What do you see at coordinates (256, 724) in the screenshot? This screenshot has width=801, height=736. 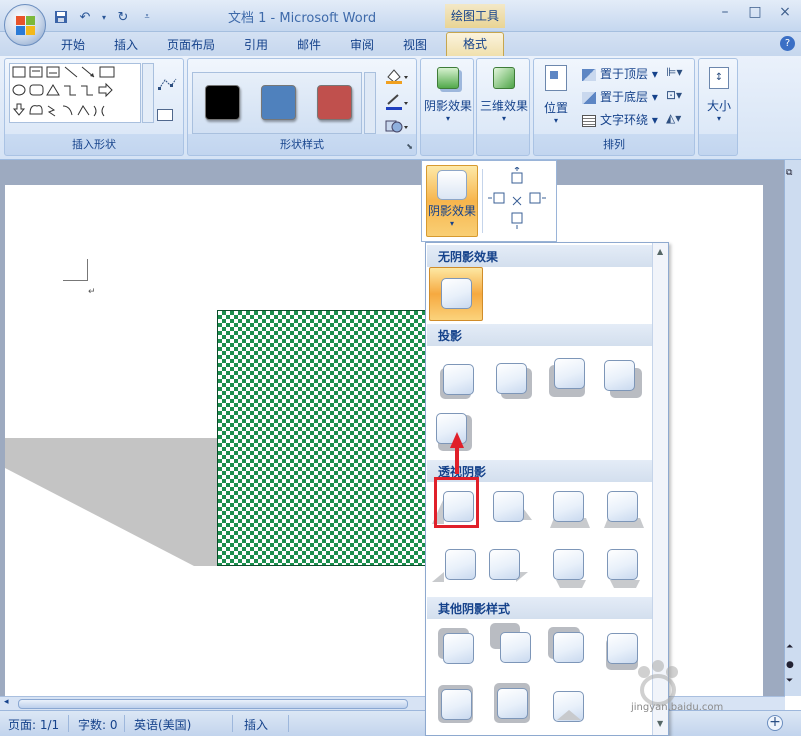 I see `status-insert-mode: 插入` at bounding box center [256, 724].